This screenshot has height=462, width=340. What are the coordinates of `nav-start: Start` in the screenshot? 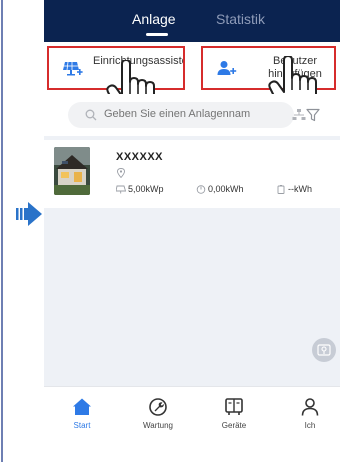 It's located at (82, 413).